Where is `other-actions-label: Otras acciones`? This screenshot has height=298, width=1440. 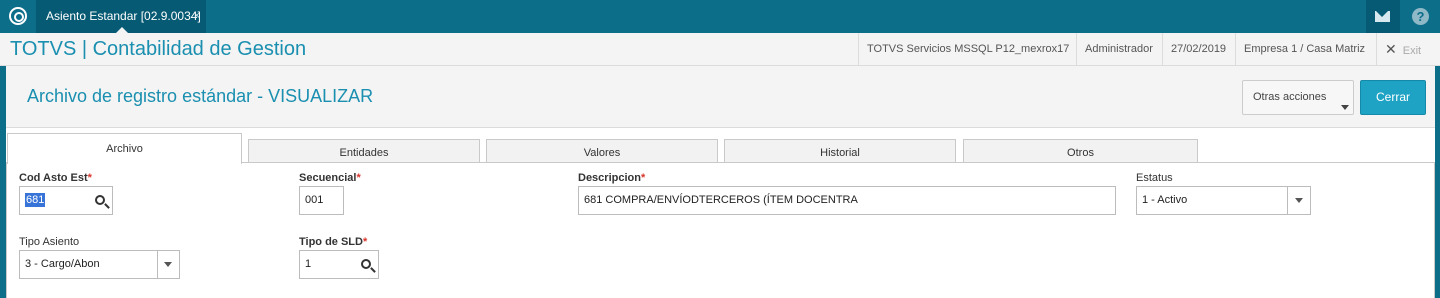 other-actions-label: Otras acciones is located at coordinates (1290, 97).